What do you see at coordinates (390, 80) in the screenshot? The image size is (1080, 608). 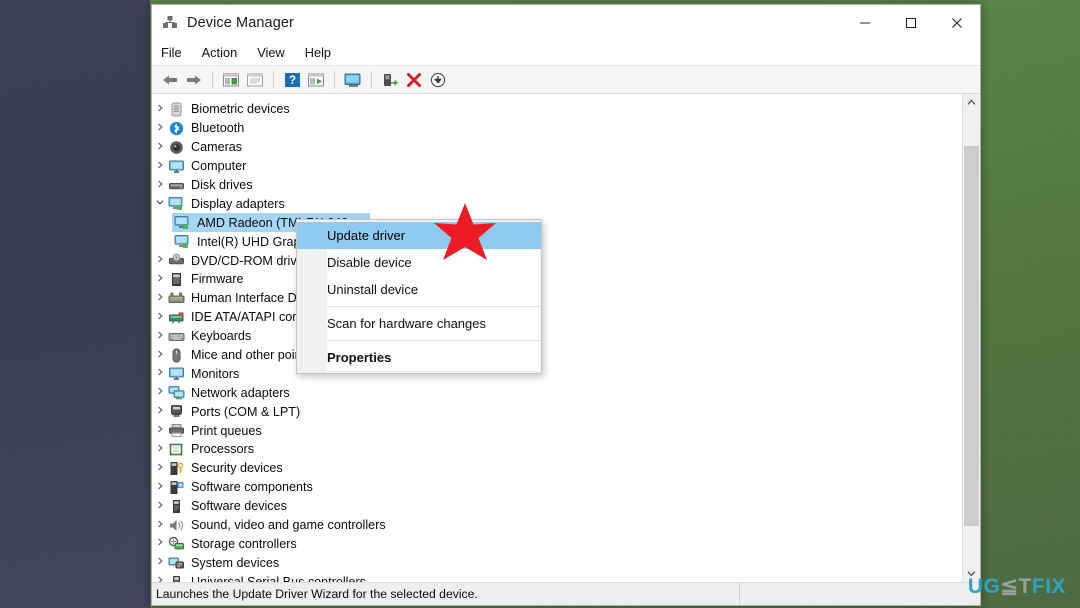 I see `enable-device-icon` at bounding box center [390, 80].